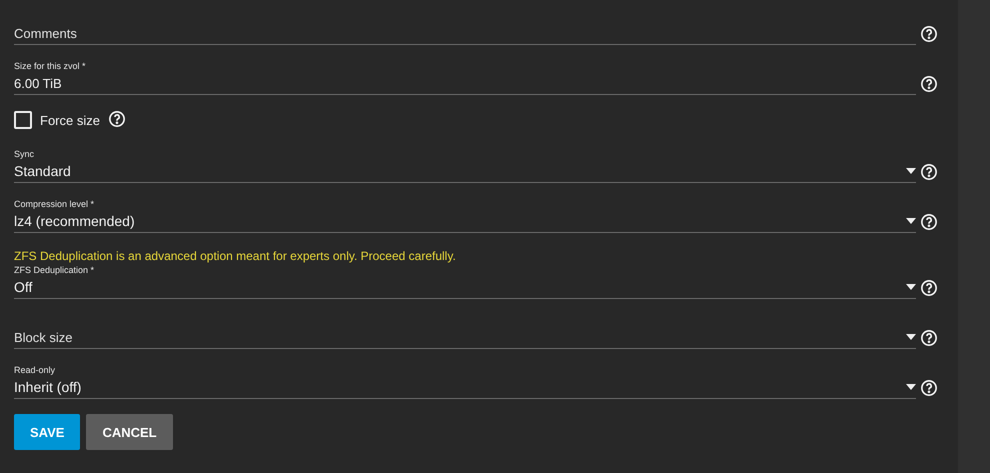  What do you see at coordinates (465, 337) in the screenshot?
I see `select-field: Block size` at bounding box center [465, 337].